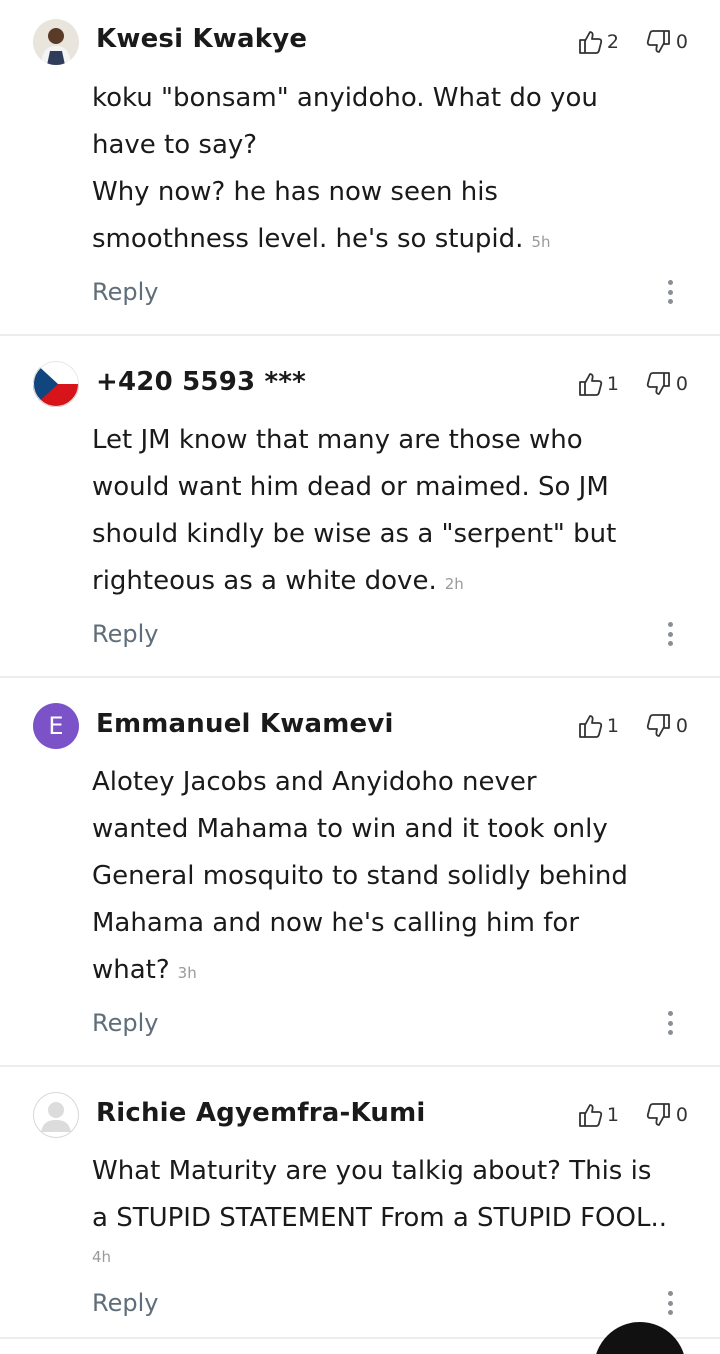 This screenshot has width=720, height=1354. I want to click on author-name: Richie Agyemfra-Kumi, so click(261, 1113).